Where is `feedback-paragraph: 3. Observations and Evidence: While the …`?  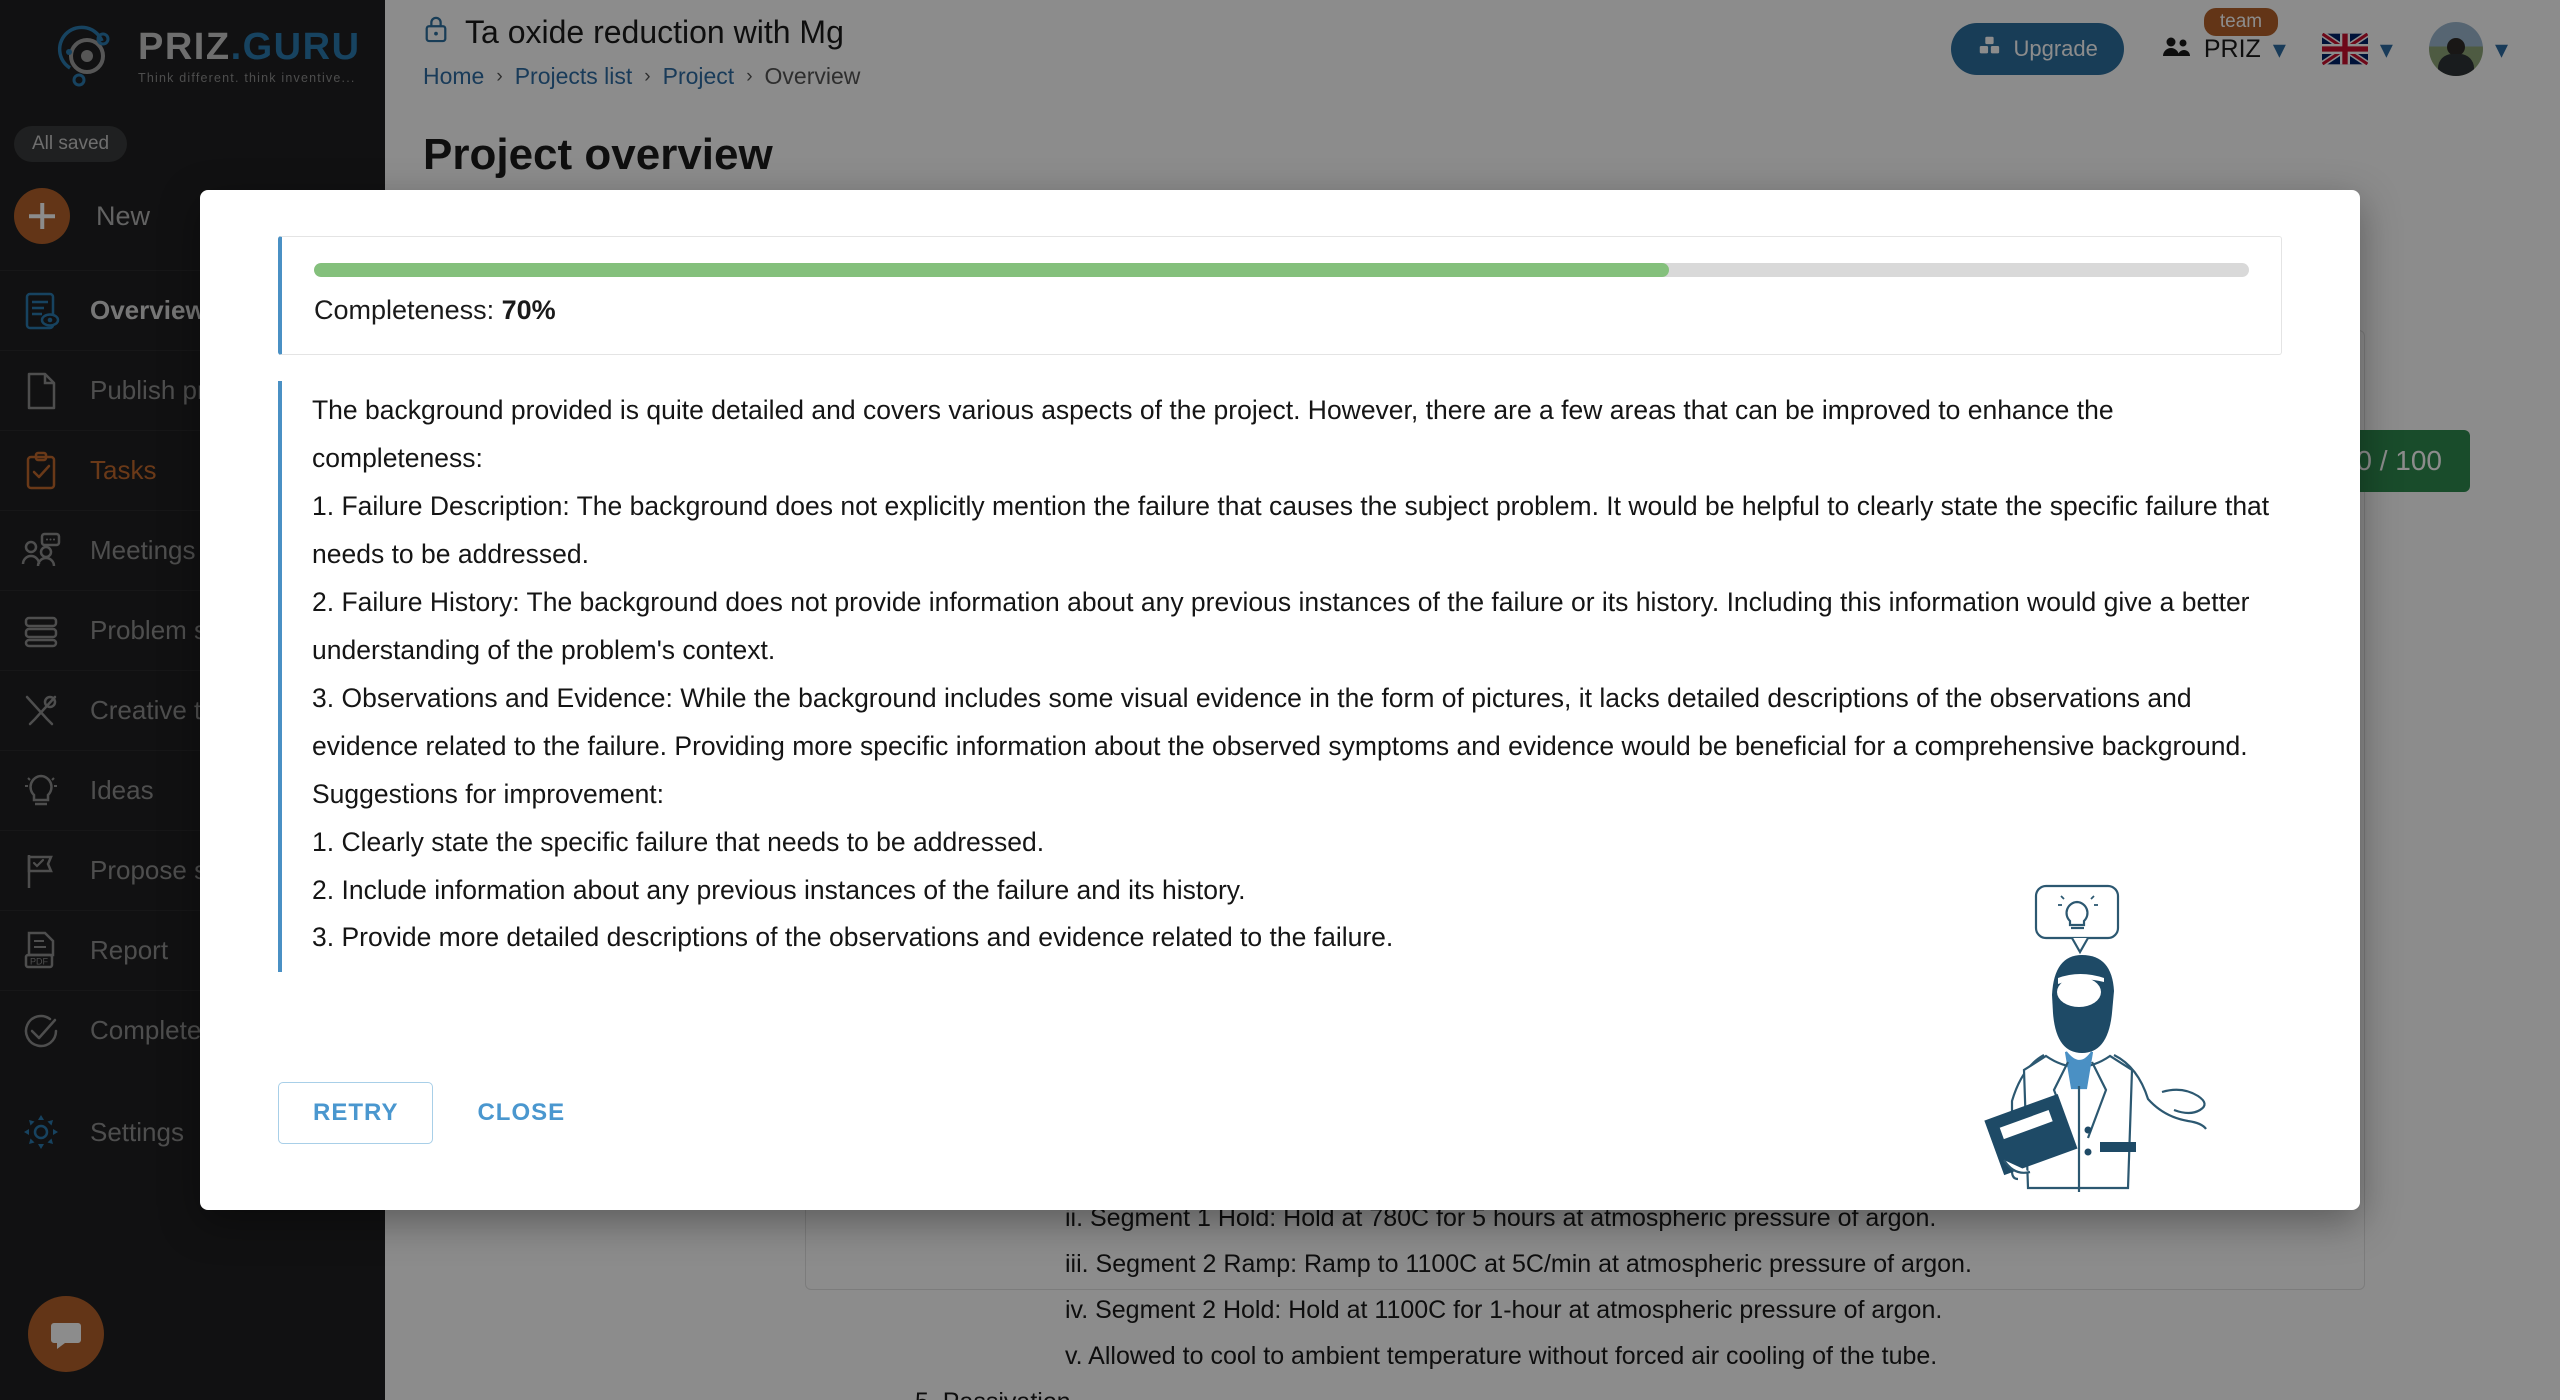
feedback-paragraph: 3. Observations and Evidence: While the … is located at coordinates (1280, 721).